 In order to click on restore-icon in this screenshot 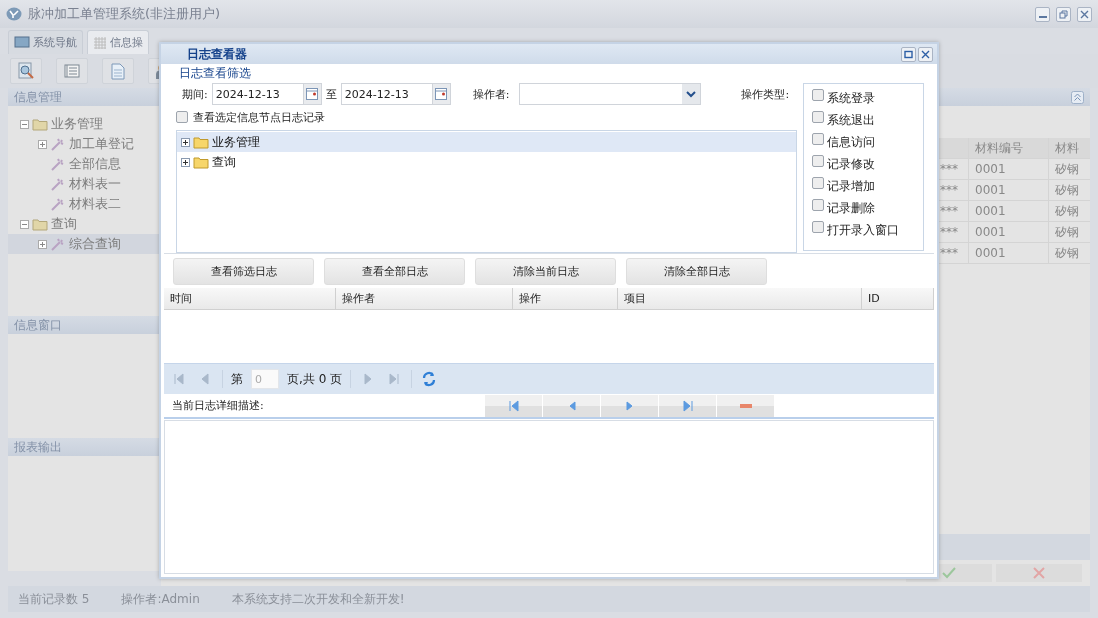, I will do `click(1063, 14)`.